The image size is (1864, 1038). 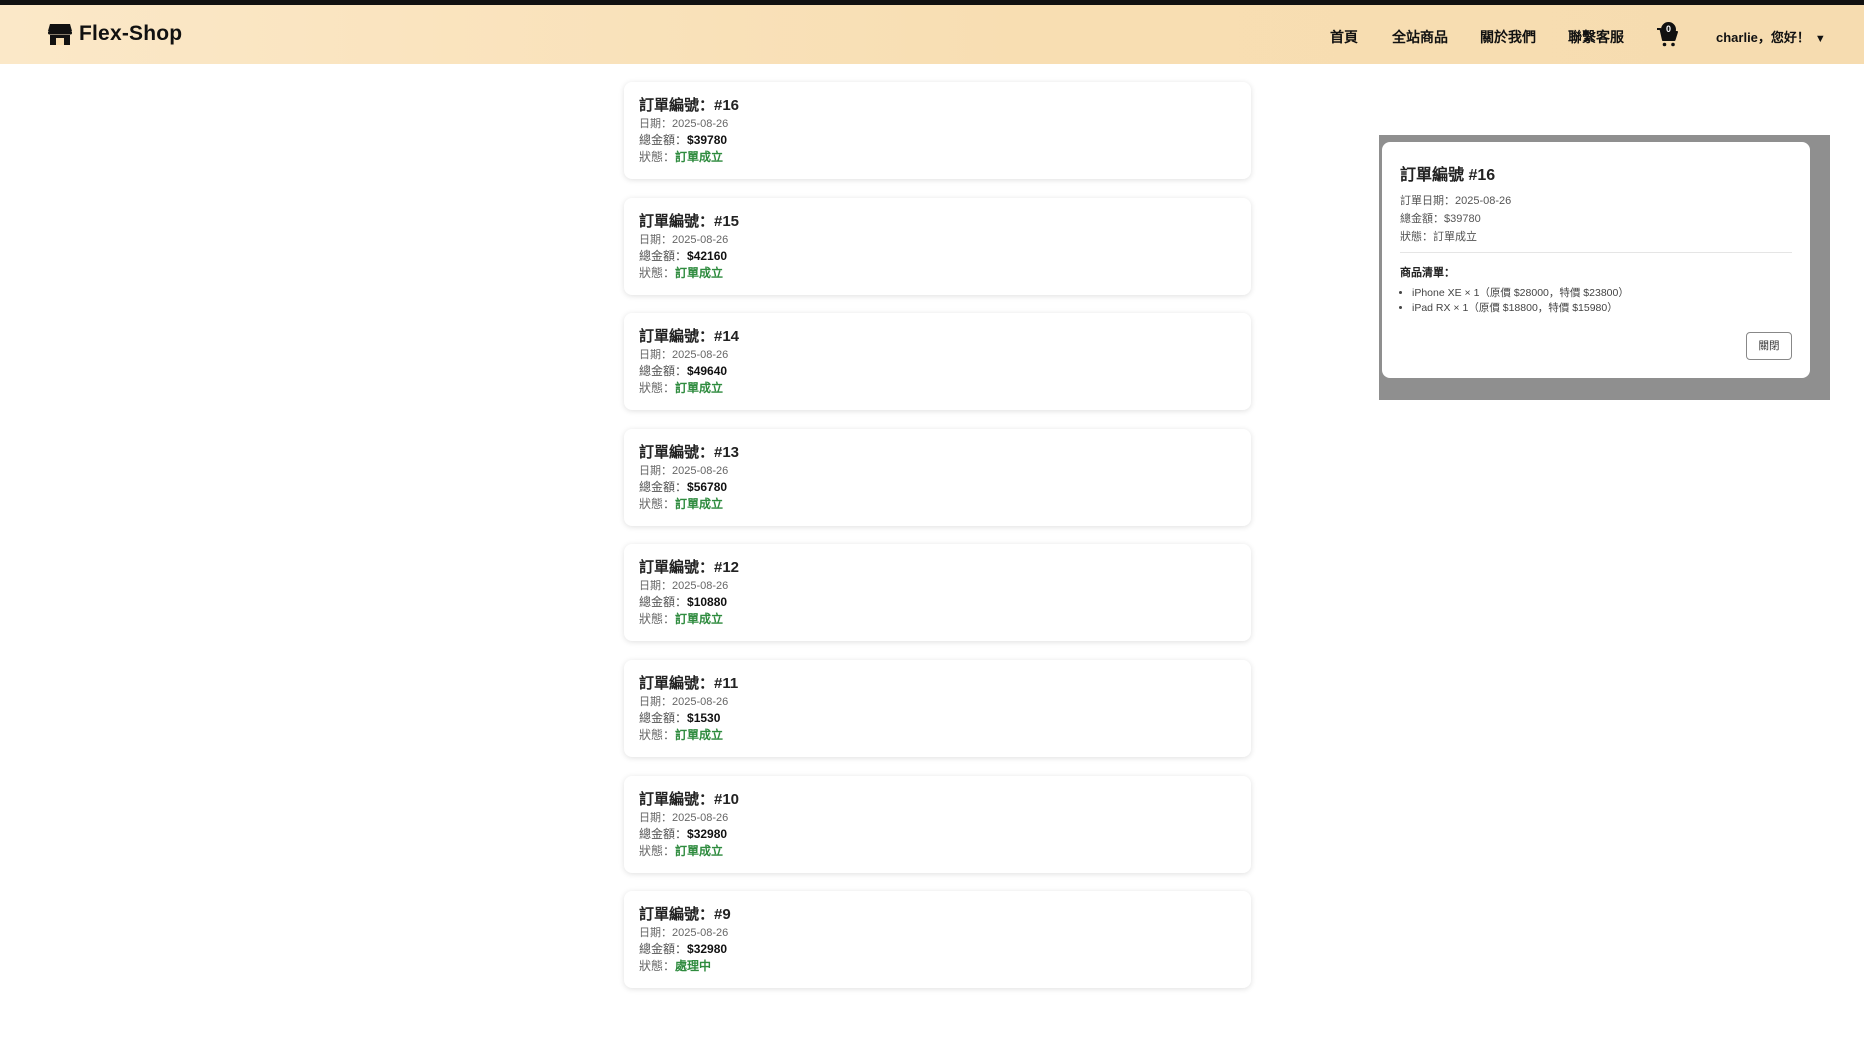 What do you see at coordinates (1438, 237) in the screenshot?
I see `modal-order-status: 狀態：訂單成立` at bounding box center [1438, 237].